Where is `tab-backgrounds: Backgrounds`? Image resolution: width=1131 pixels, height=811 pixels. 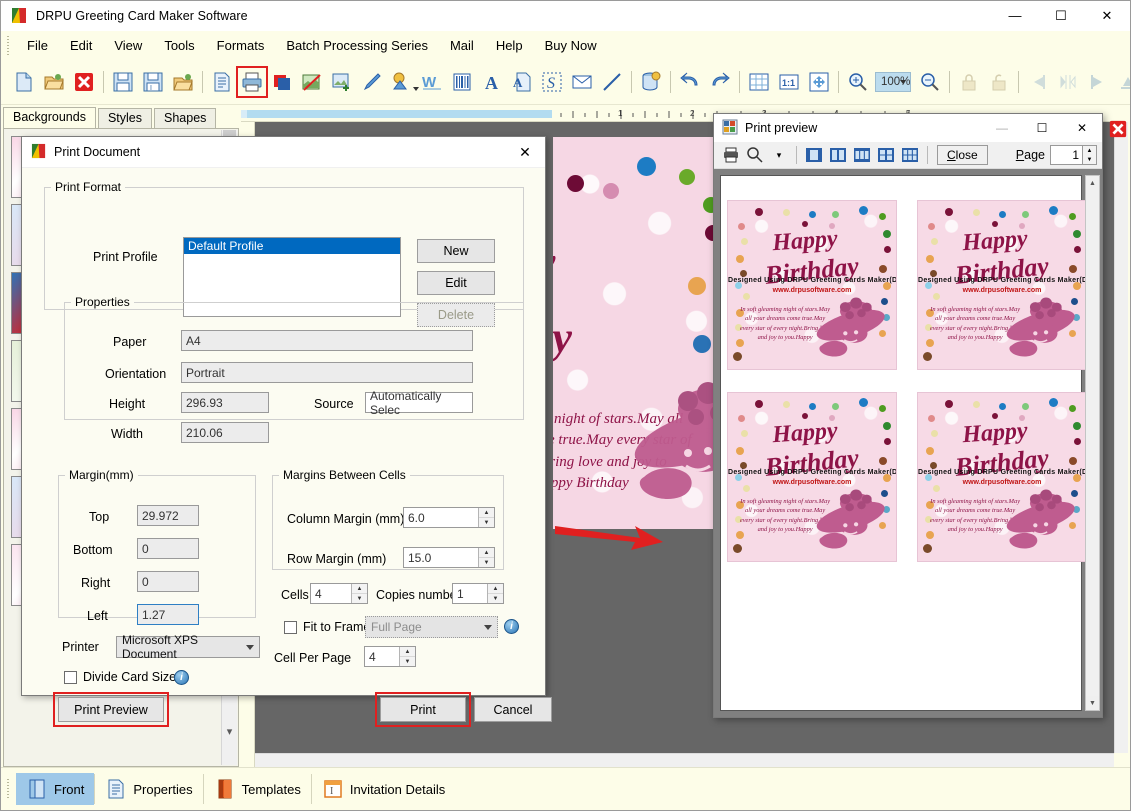
tab-backgrounds: Backgrounds is located at coordinates (49, 118).